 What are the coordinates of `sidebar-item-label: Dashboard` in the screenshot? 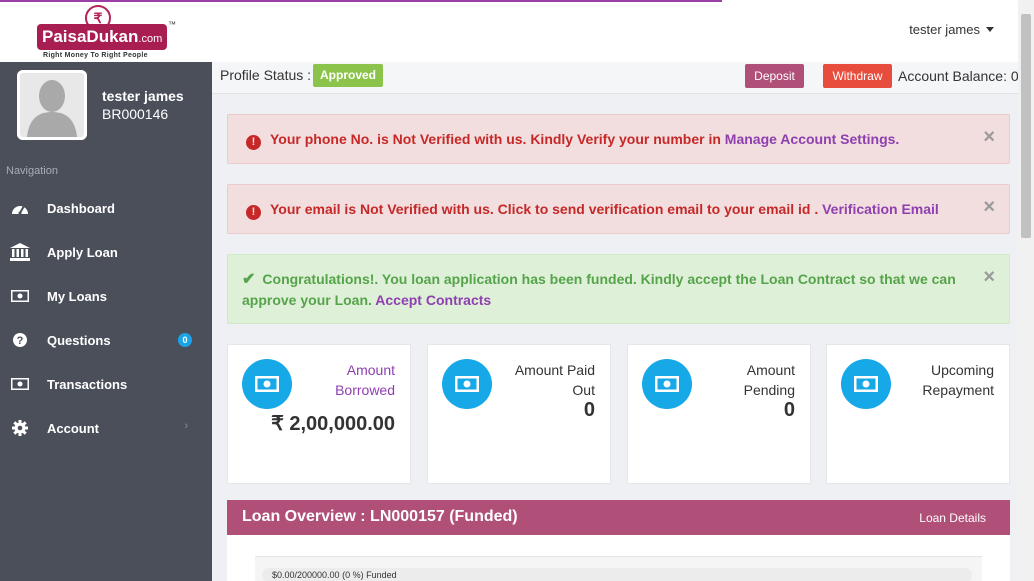 It's located at (81, 208).